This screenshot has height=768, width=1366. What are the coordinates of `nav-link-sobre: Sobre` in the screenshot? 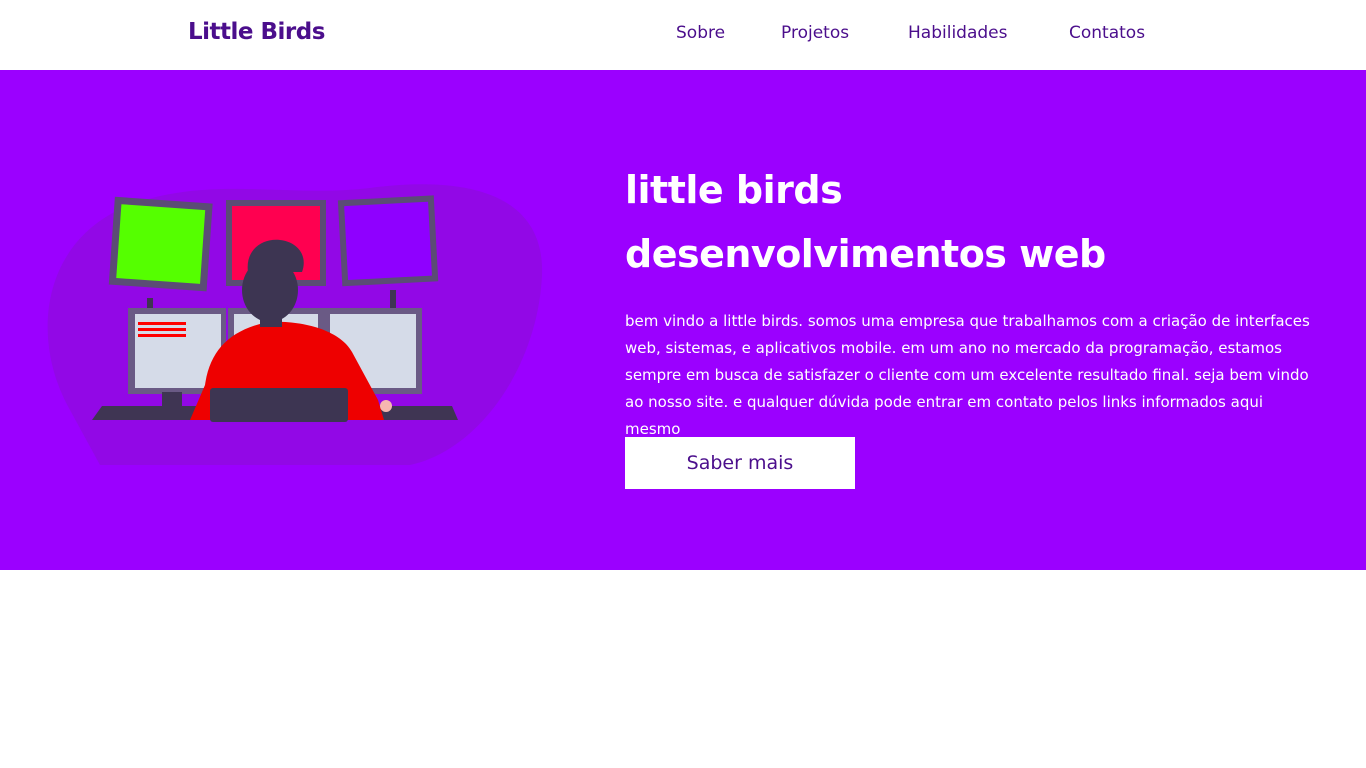 It's located at (700, 33).